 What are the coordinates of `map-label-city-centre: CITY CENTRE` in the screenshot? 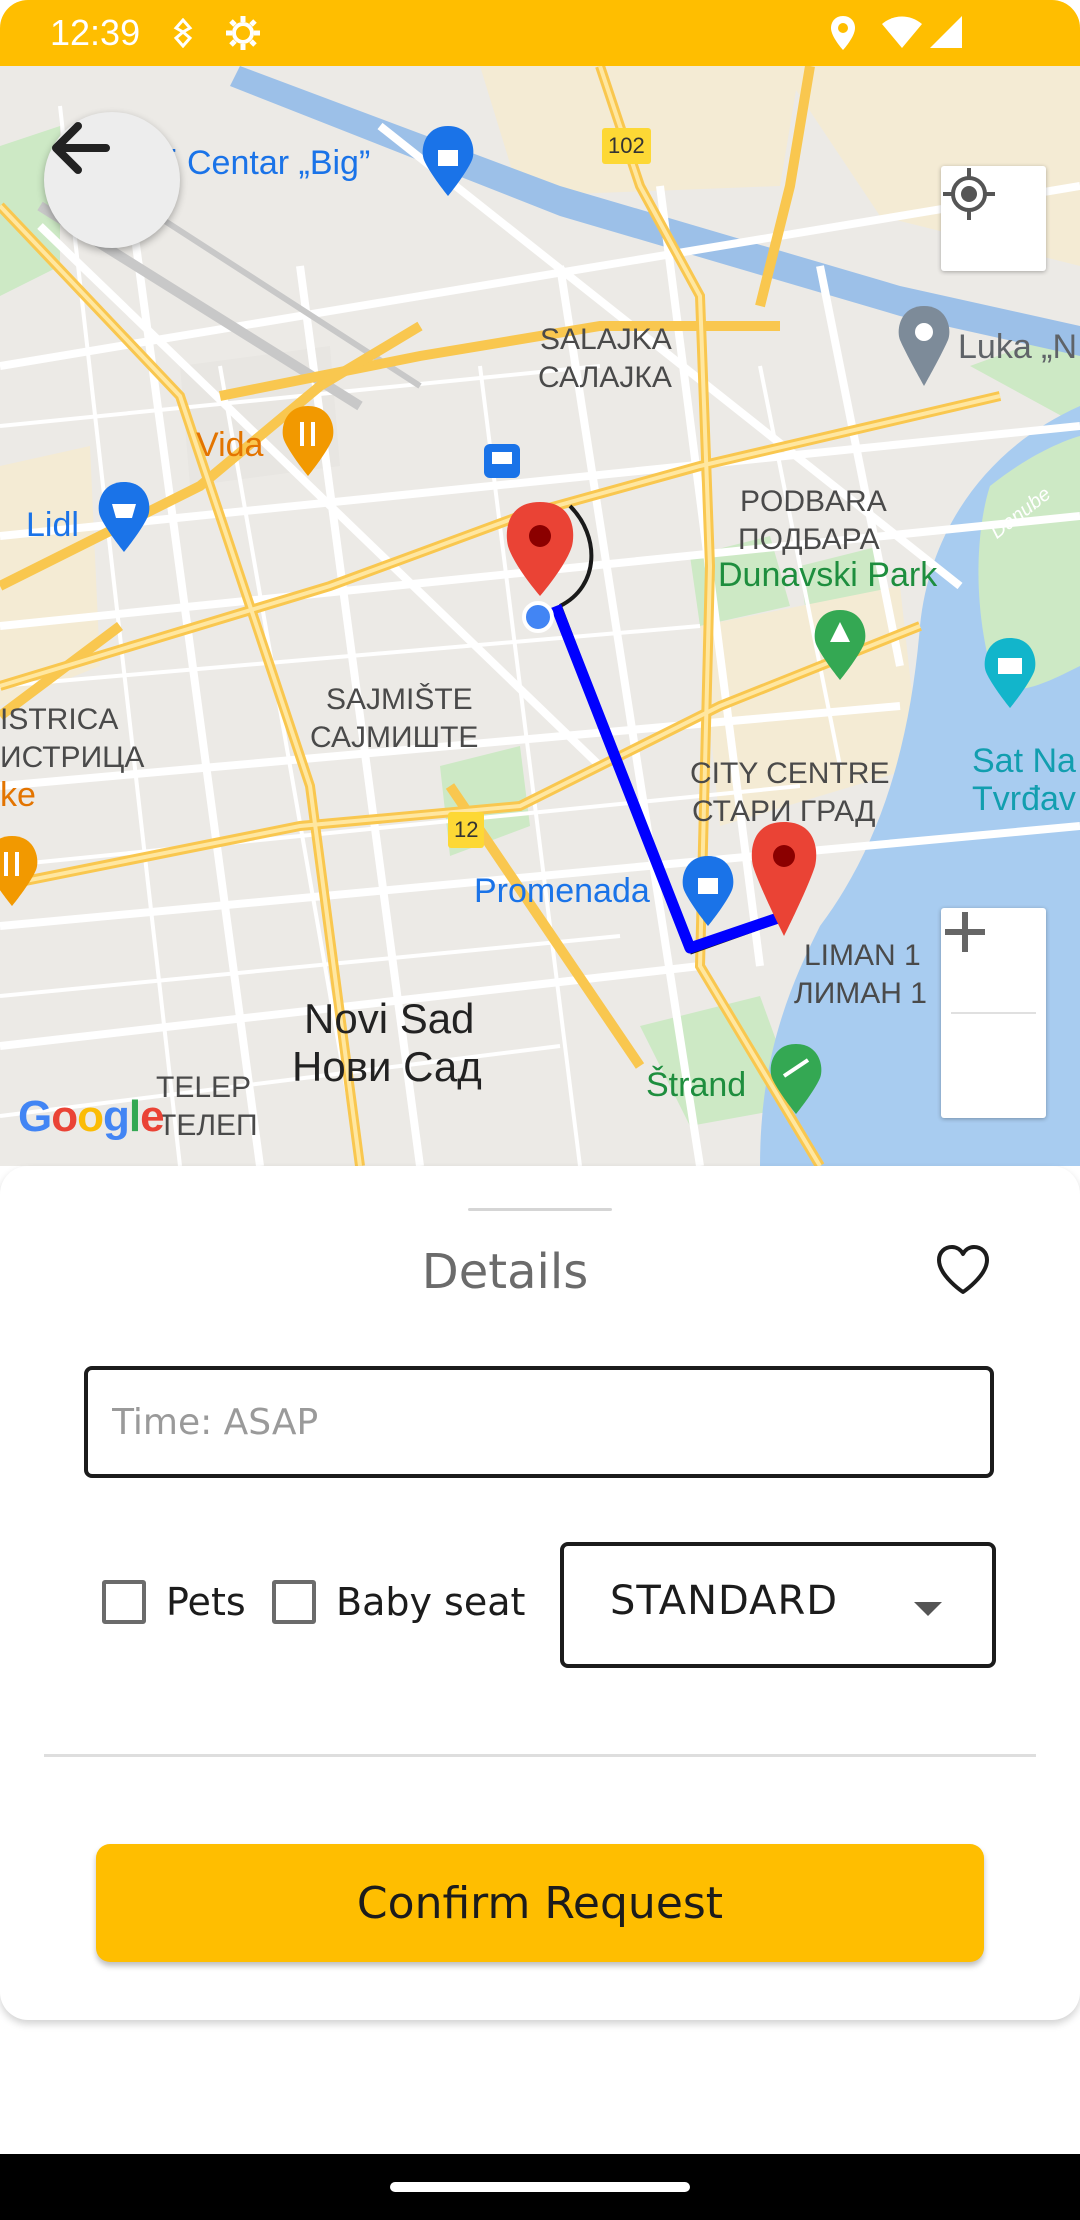 It's located at (790, 773).